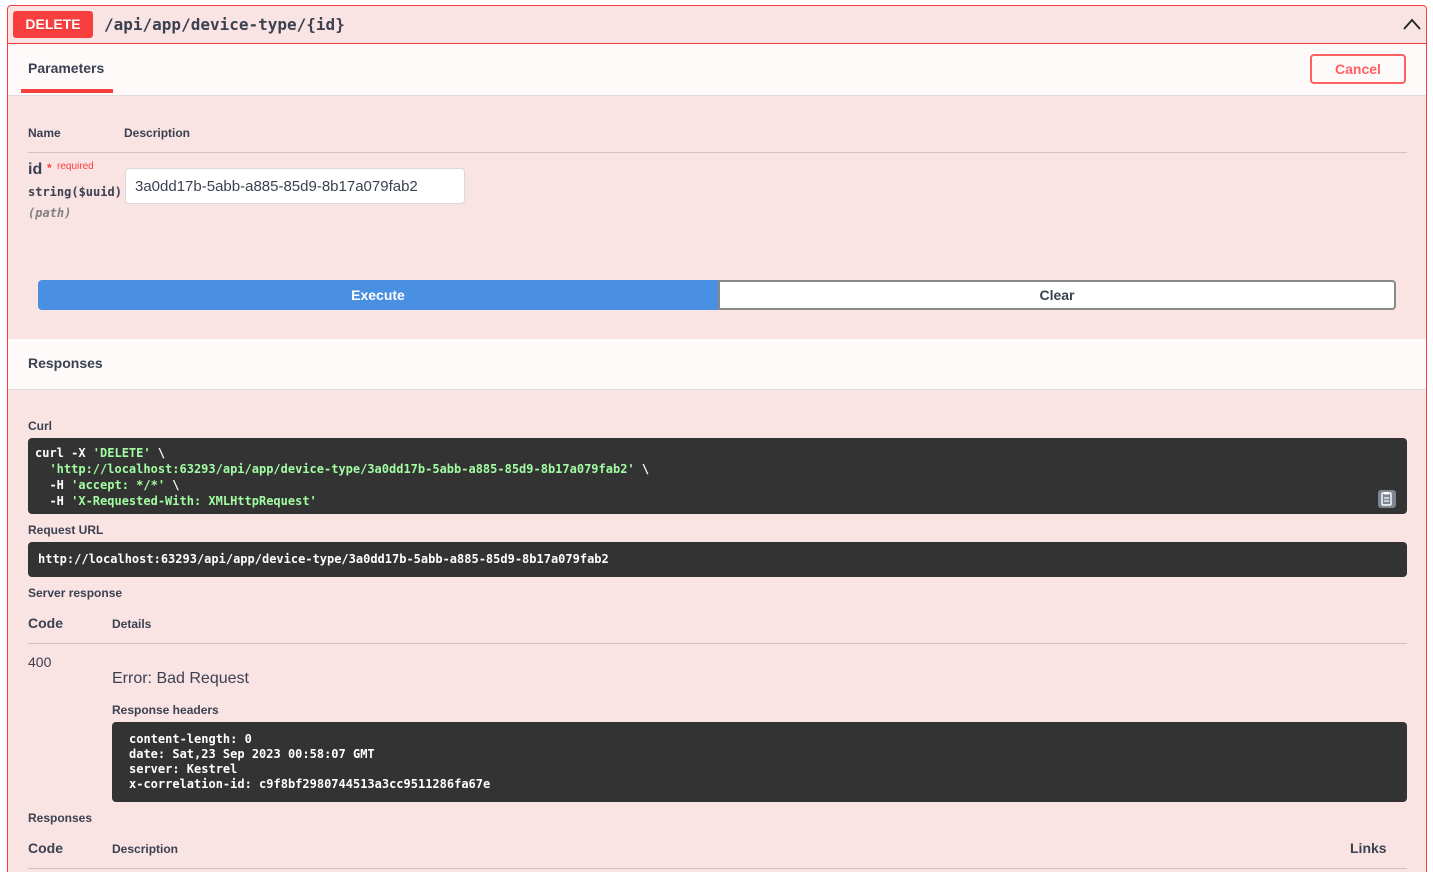 The height and width of the screenshot is (872, 1433). What do you see at coordinates (64, 453) in the screenshot?
I see `curl-command: curl -X` at bounding box center [64, 453].